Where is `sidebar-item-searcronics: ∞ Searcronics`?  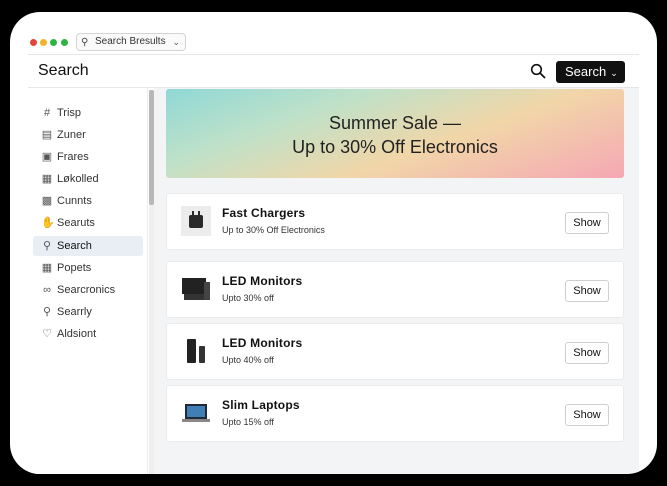 sidebar-item-searcronics: ∞ Searcronics is located at coordinates (88, 290).